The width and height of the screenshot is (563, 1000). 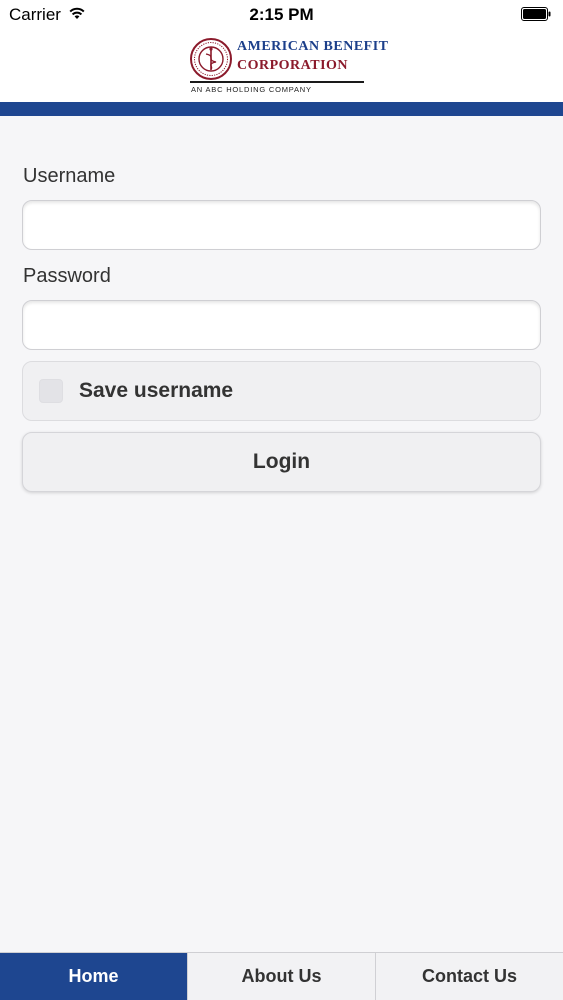 What do you see at coordinates (51, 391) in the screenshot?
I see `save-username-checkbox` at bounding box center [51, 391].